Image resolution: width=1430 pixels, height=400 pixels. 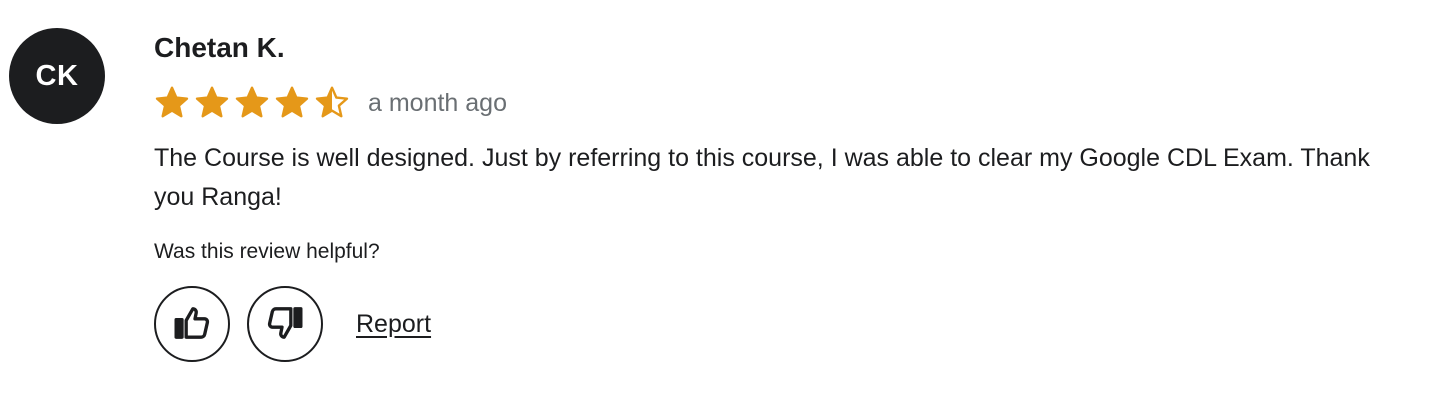 I want to click on avatar-initials: CK, so click(x=57, y=75).